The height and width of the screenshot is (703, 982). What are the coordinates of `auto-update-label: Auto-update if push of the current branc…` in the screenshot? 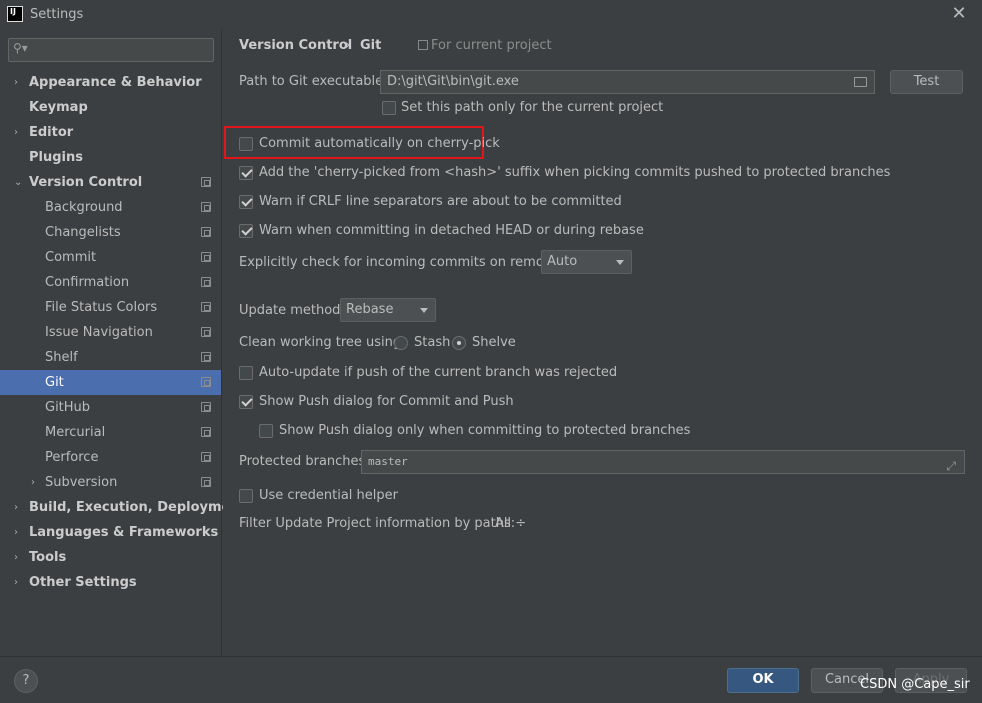 It's located at (438, 372).